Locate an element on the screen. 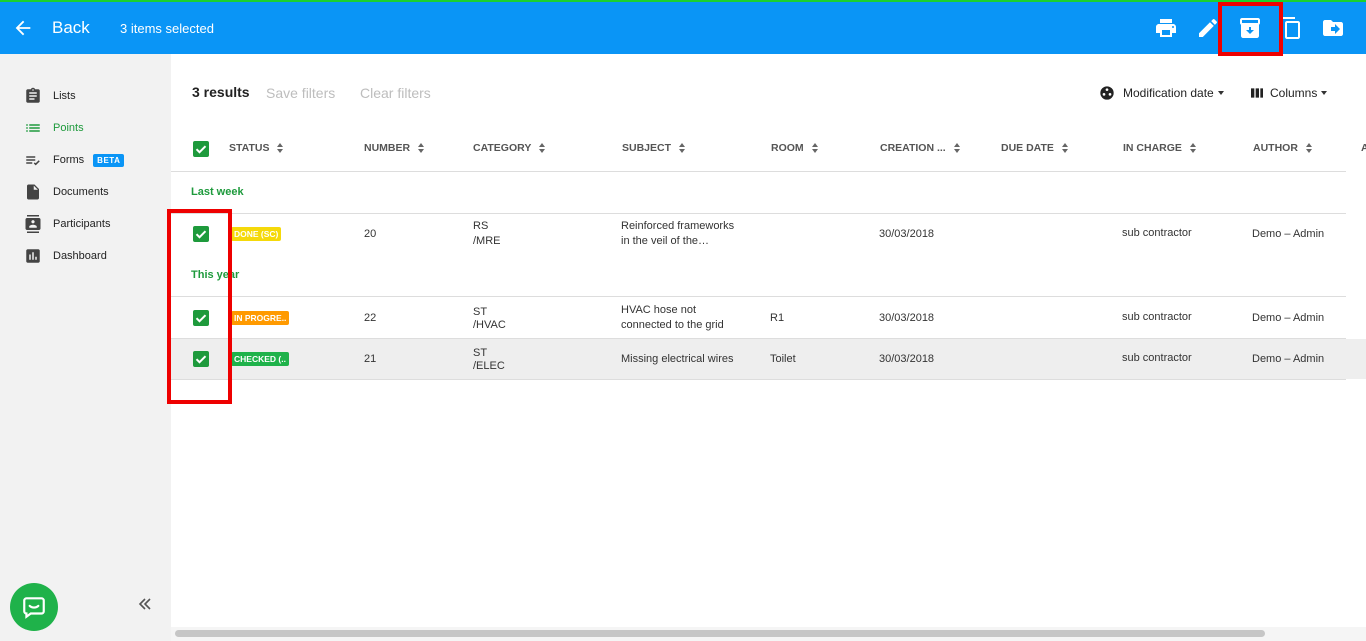  clipboard-icon is located at coordinates (33, 96).